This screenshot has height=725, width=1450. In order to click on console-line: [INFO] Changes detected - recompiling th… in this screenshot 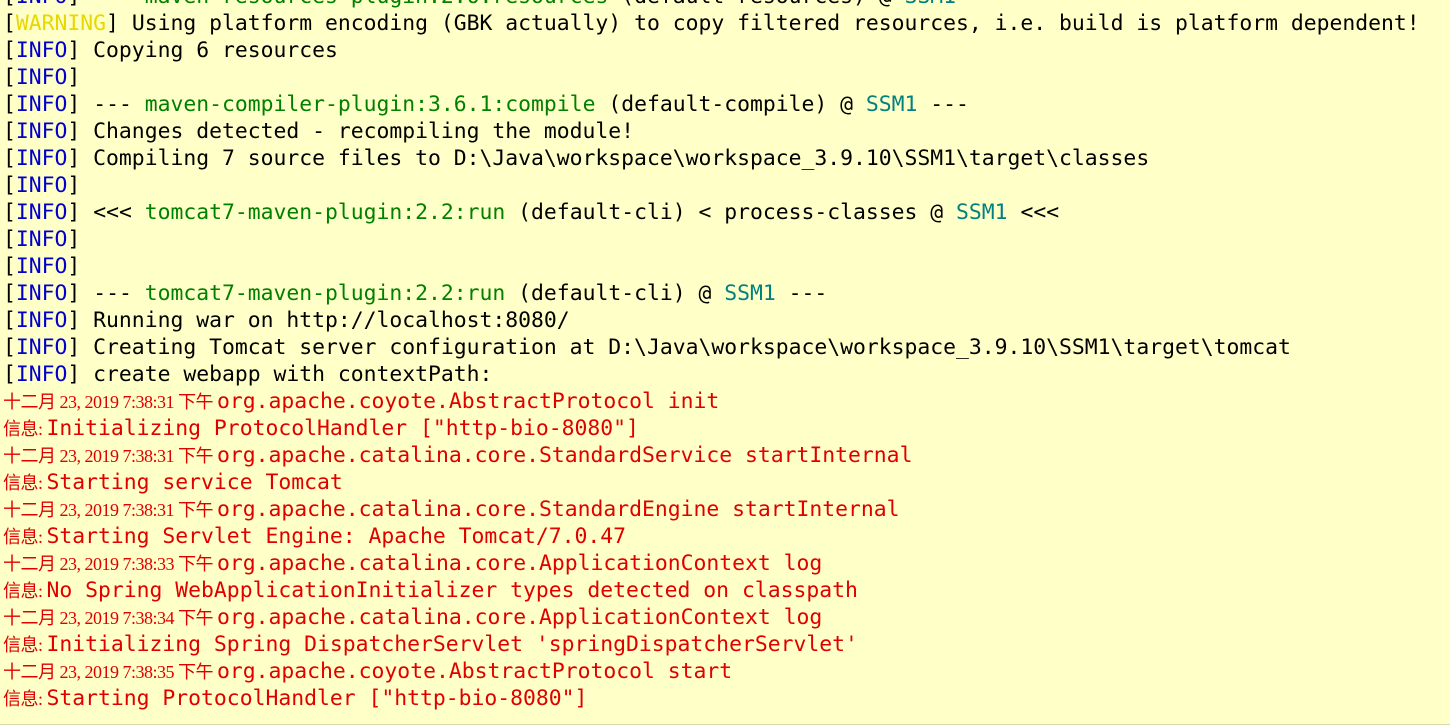, I will do `click(726, 131)`.